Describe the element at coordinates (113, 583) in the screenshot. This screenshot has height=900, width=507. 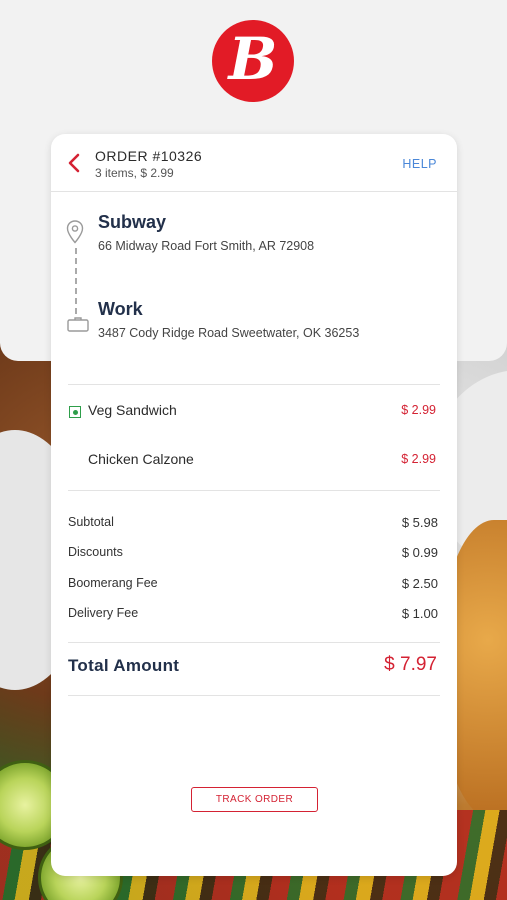
I see `summary-label: Boomerang Fee` at that location.